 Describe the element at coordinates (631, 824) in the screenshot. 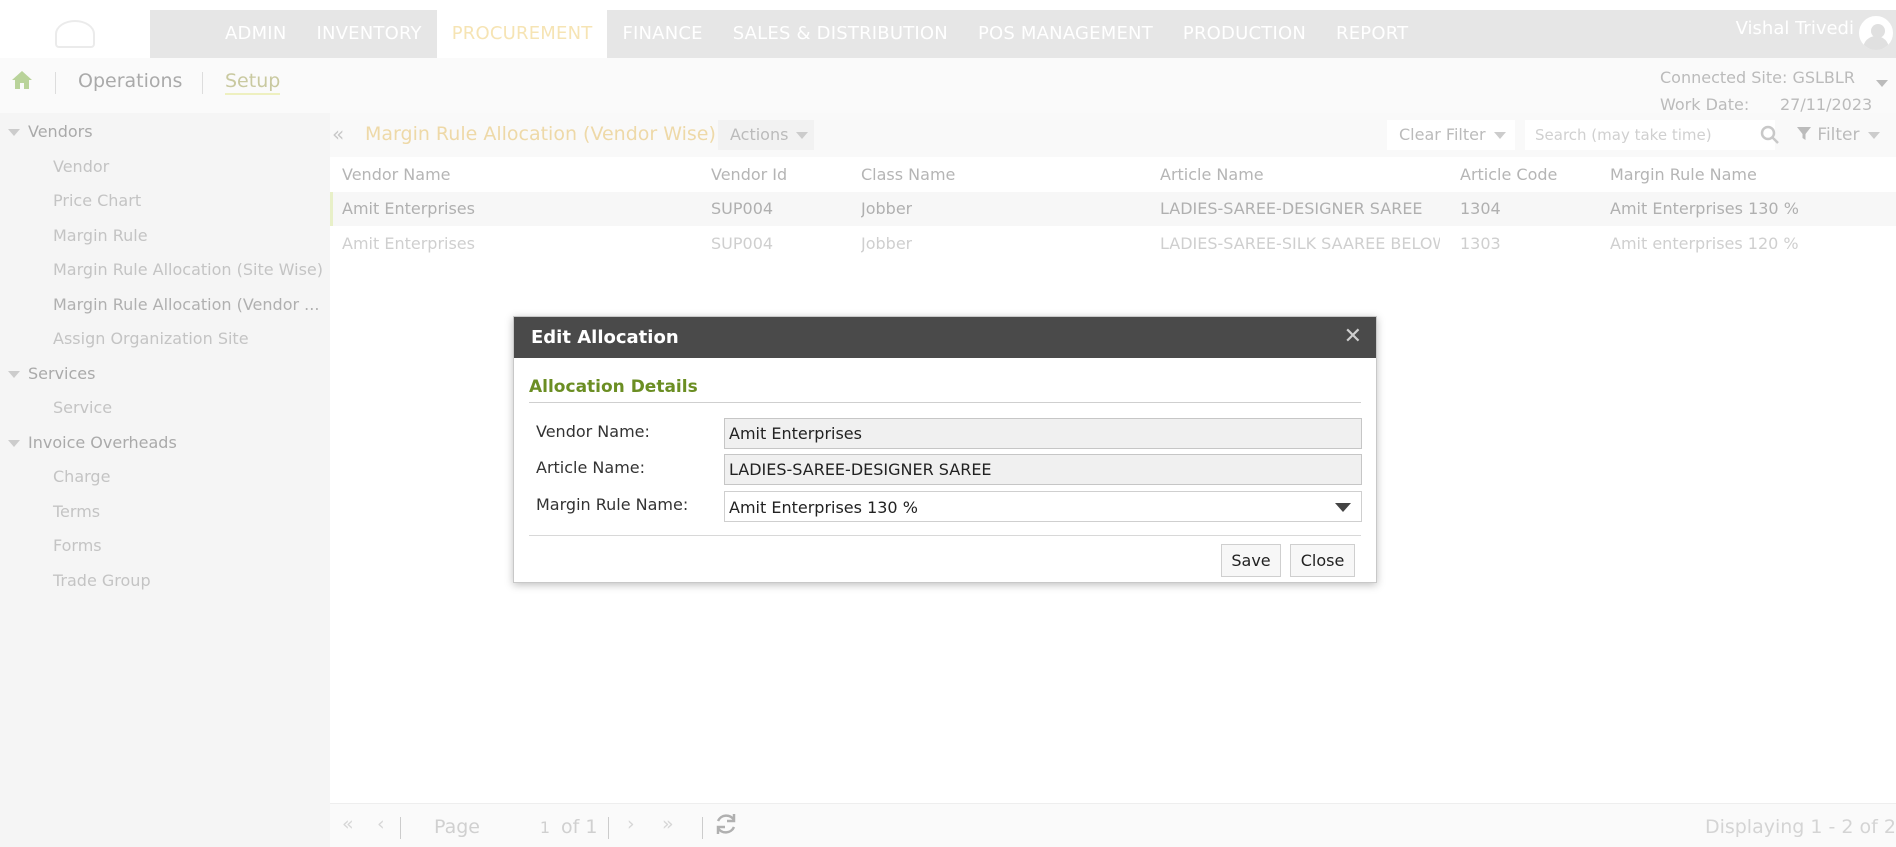

I see `next-page-icon: ›` at that location.